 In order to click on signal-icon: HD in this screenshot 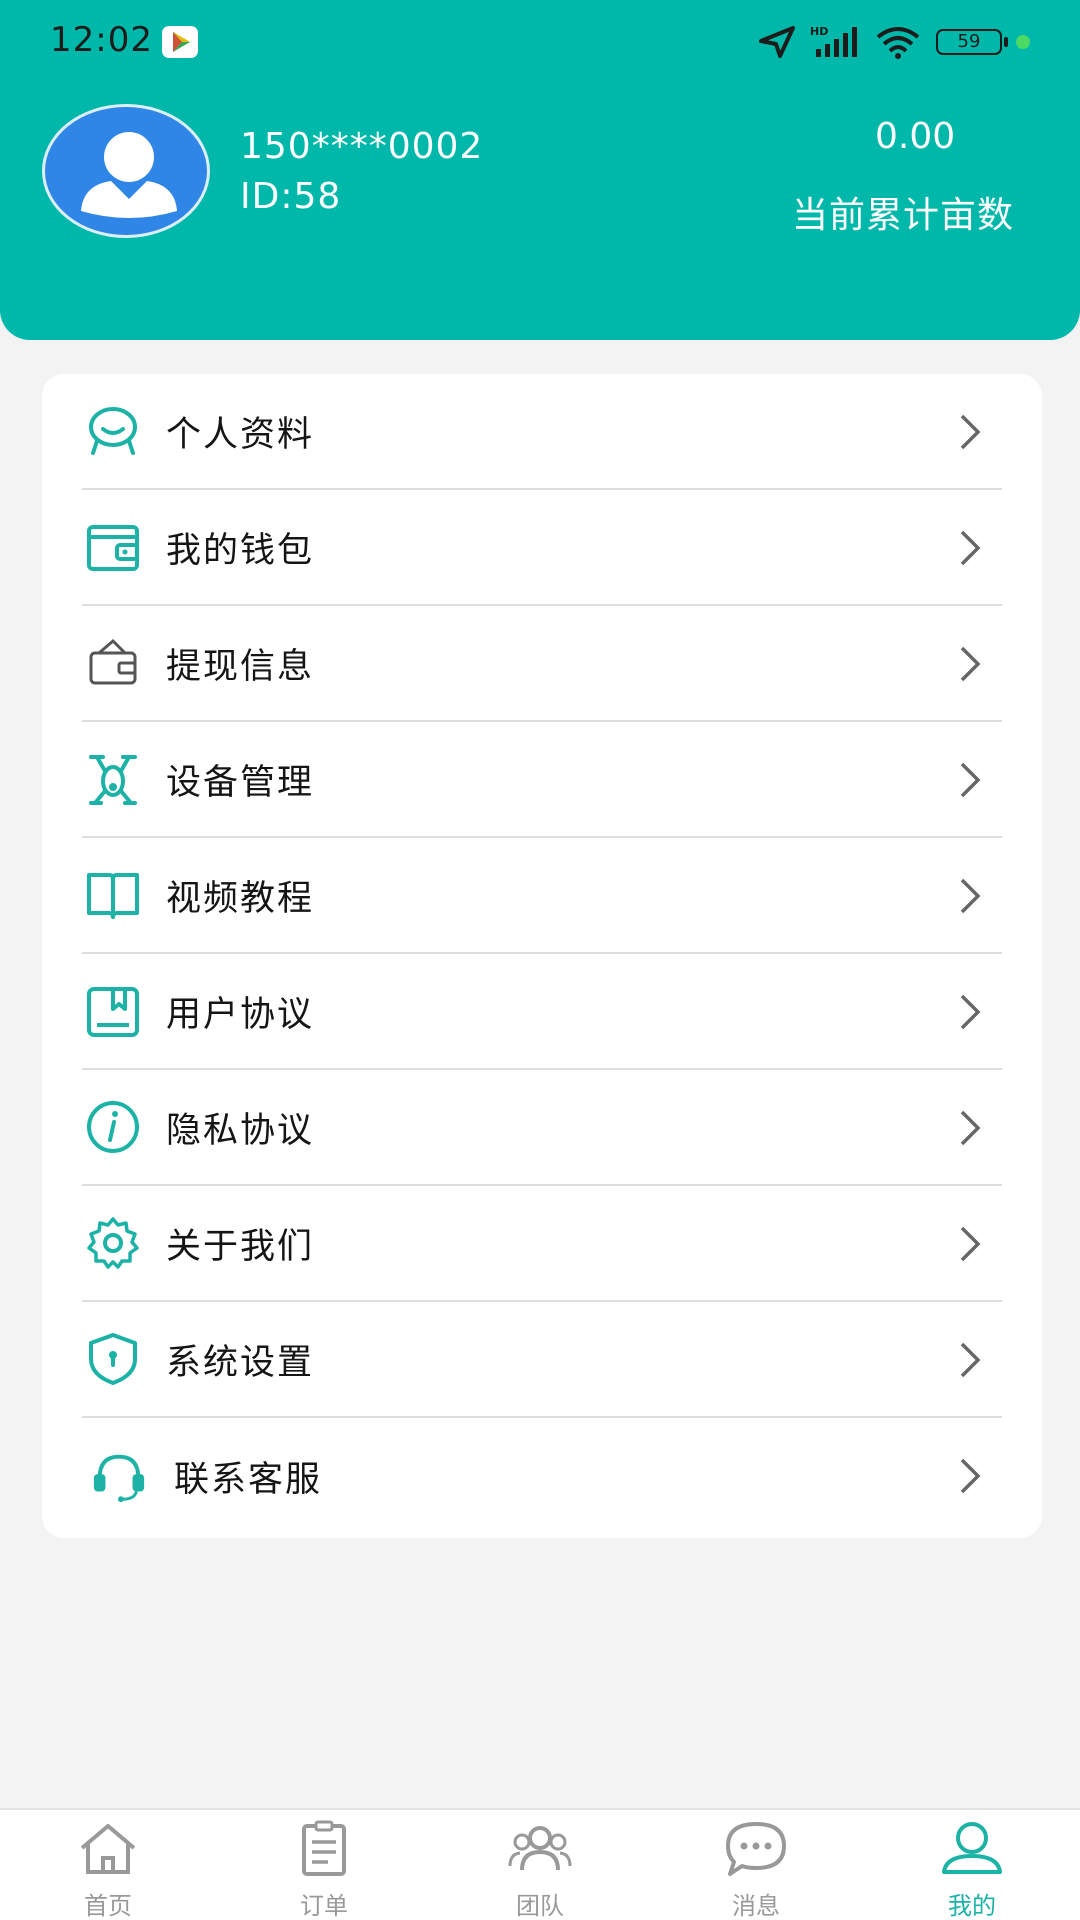, I will do `click(833, 41)`.